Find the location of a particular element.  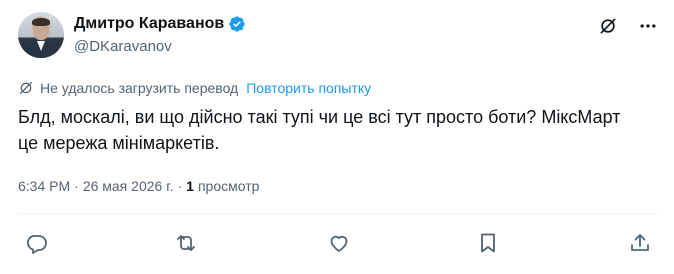

display-name-row: Дмитро Караванов is located at coordinates (160, 24).